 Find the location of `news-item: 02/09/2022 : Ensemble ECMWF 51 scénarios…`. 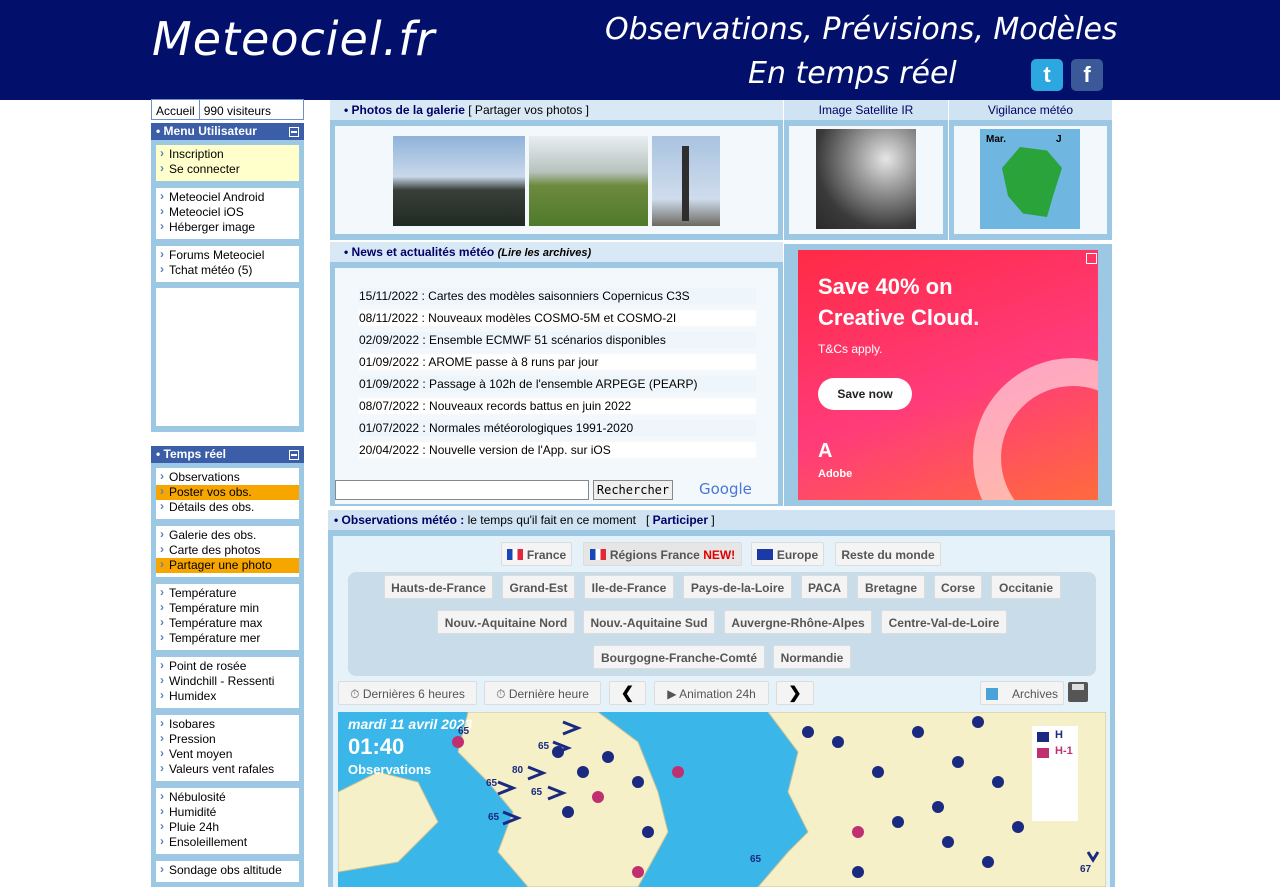

news-item: 02/09/2022 : Ensemble ECMWF 51 scénarios… is located at coordinates (557, 340).